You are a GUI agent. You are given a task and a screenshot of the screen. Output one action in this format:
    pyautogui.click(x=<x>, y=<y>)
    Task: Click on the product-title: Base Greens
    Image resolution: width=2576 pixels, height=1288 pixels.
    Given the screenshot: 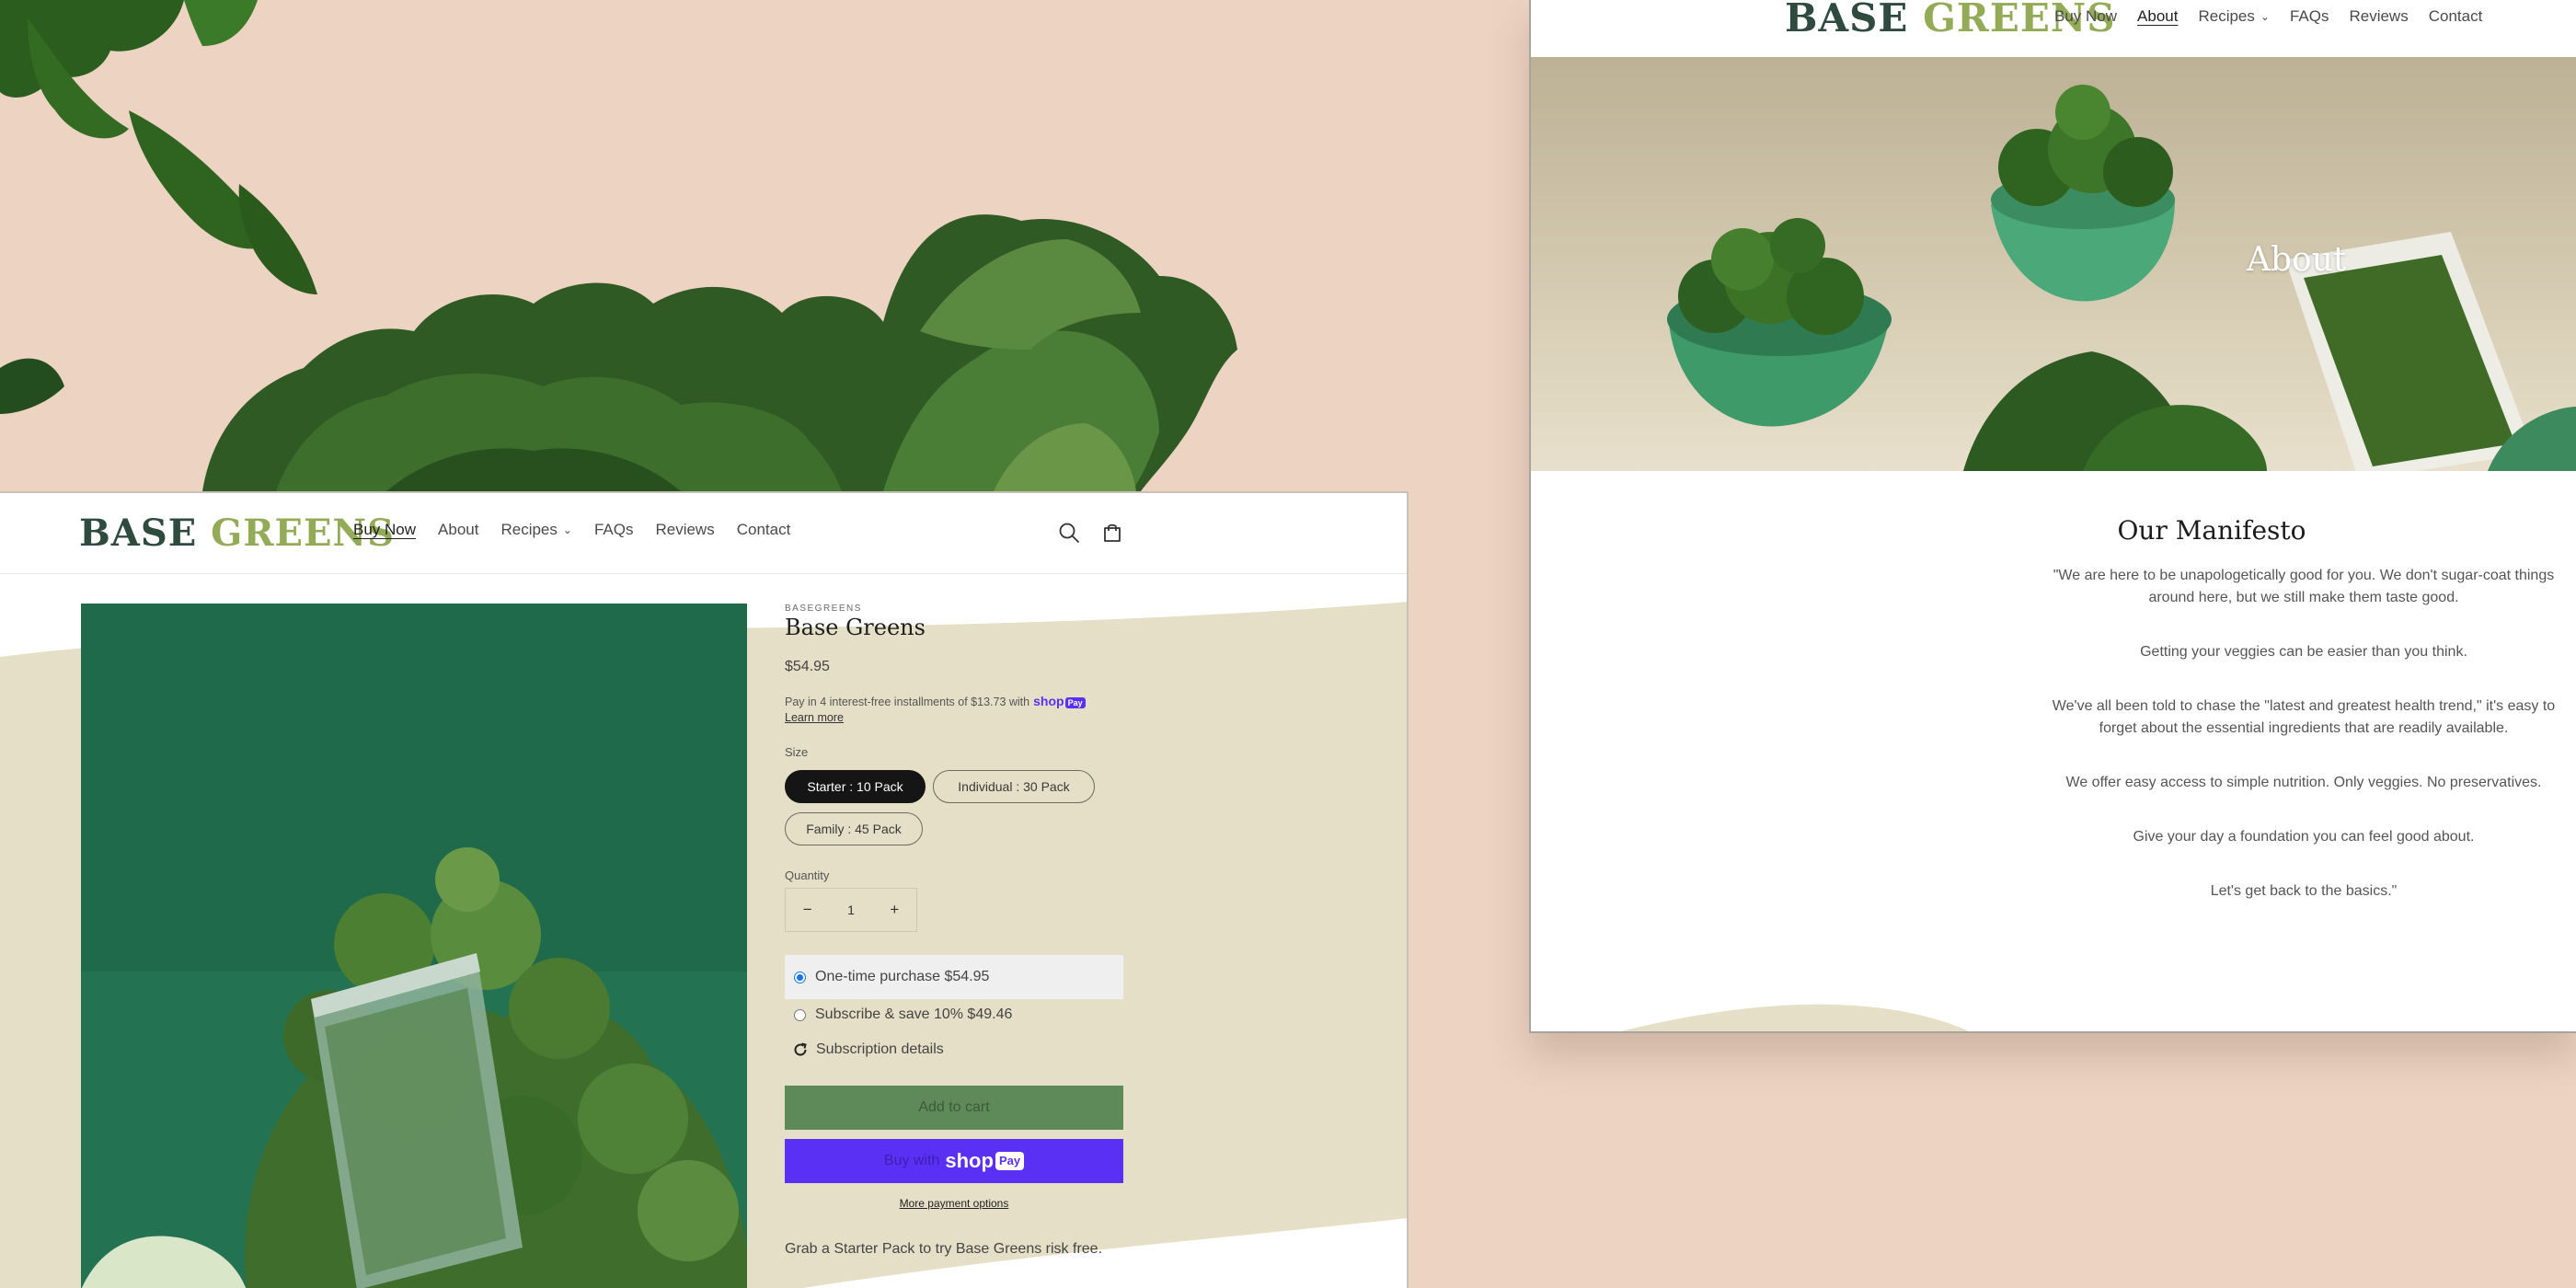 What is the action you would take?
    pyautogui.click(x=855, y=627)
    